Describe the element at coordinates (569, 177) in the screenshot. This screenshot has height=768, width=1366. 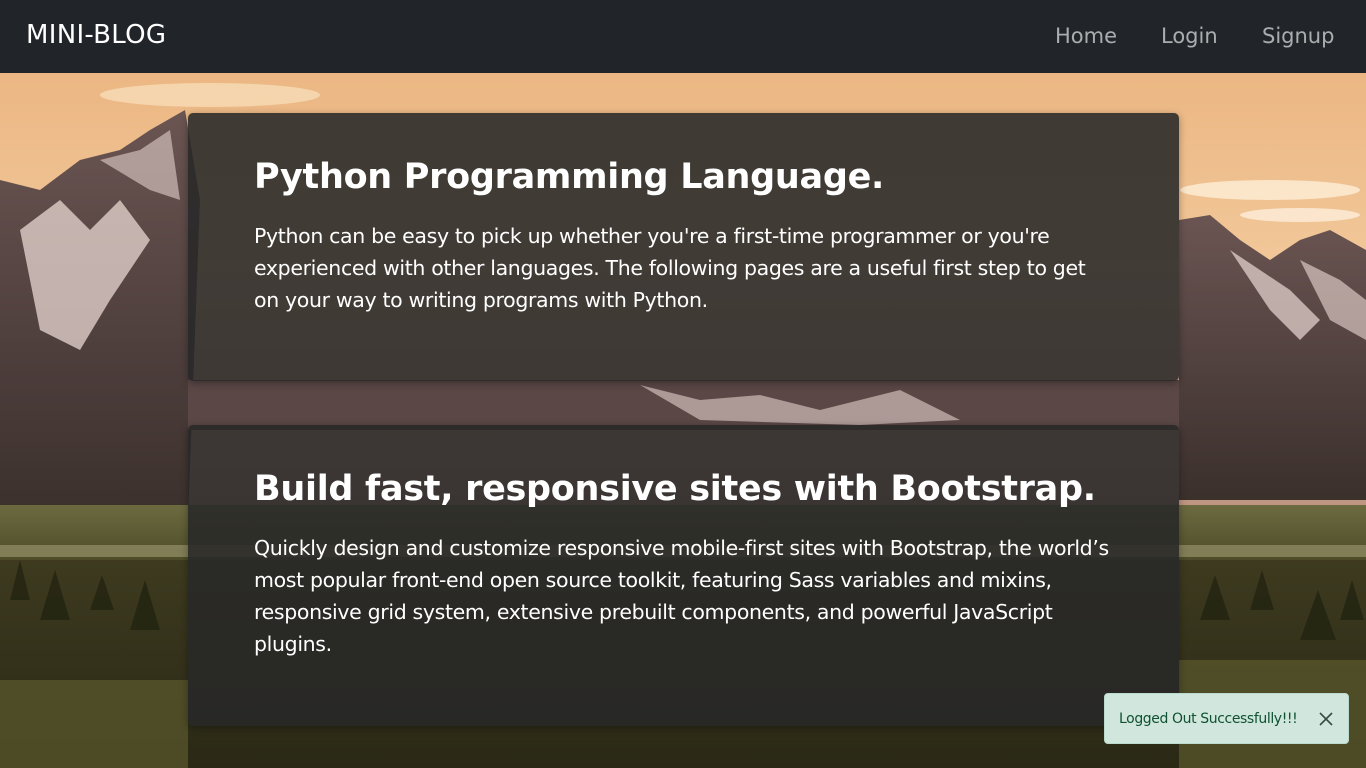
I see `post-title: Python Programming Language.` at that location.